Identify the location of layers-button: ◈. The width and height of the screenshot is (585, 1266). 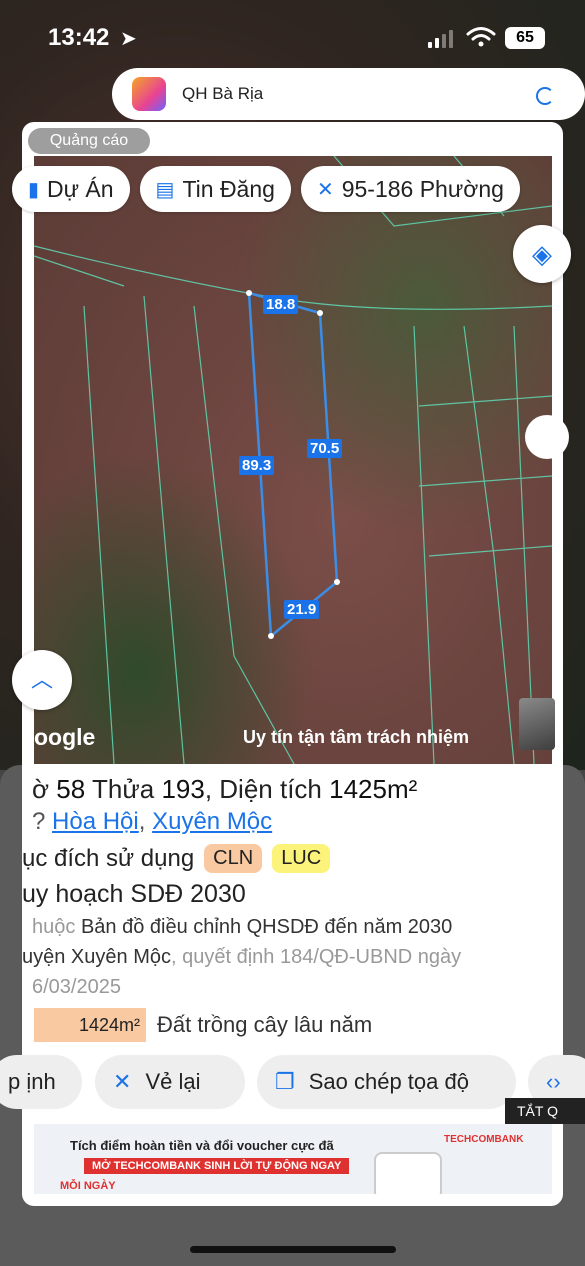
(542, 254).